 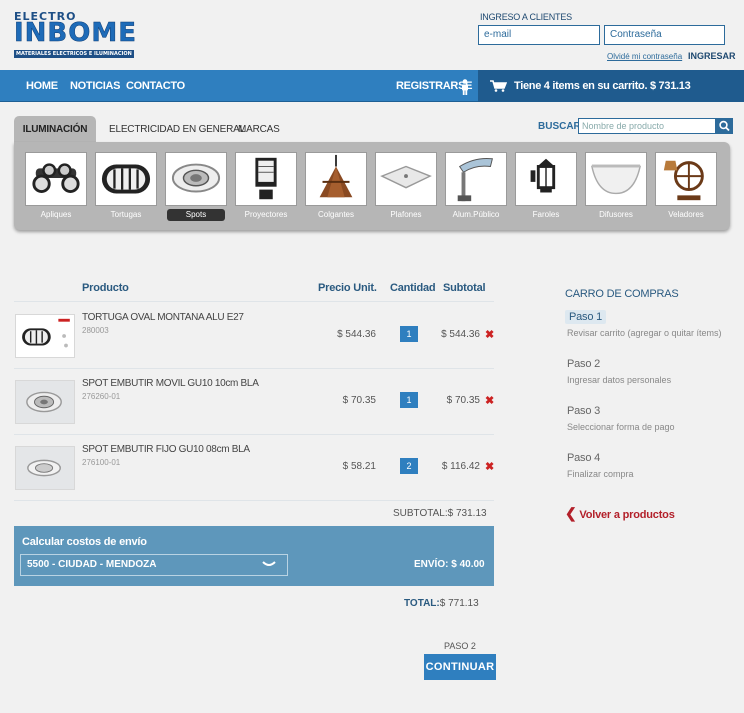 I want to click on product-code: 276260-01, so click(x=101, y=396).